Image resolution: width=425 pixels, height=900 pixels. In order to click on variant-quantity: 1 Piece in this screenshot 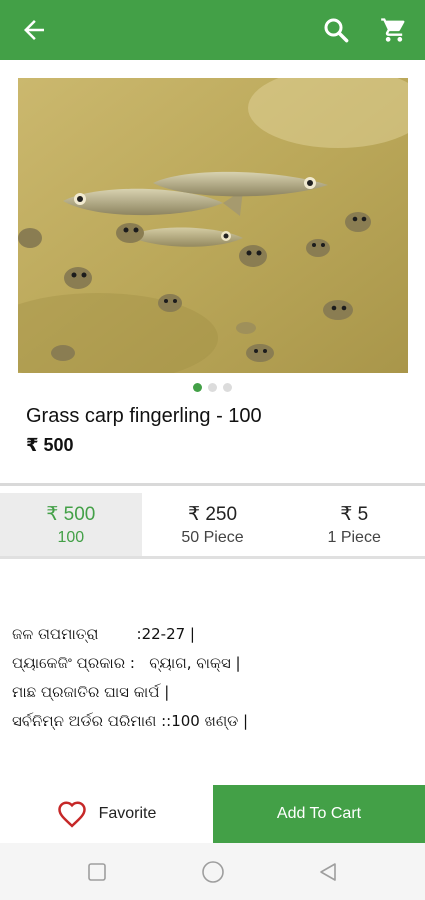, I will do `click(354, 537)`.